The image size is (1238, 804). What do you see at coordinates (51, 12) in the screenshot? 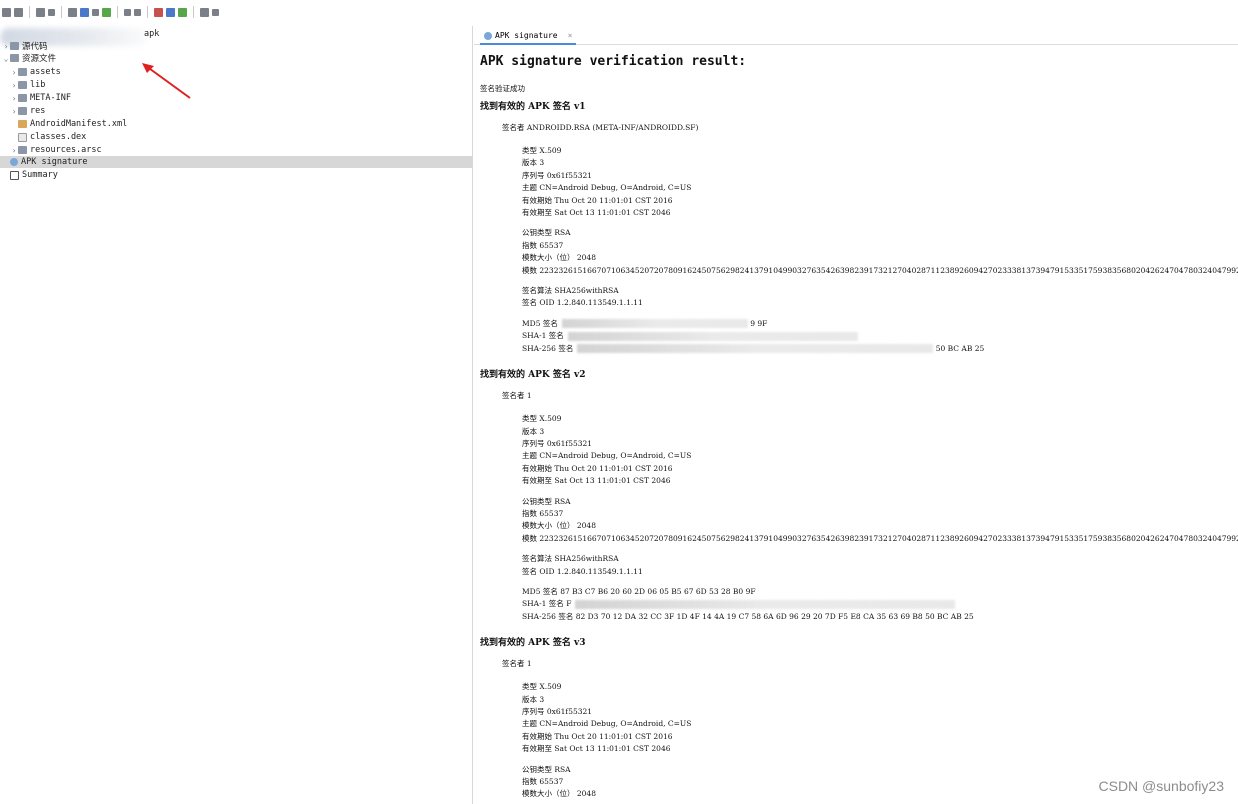
I see `export-icon` at bounding box center [51, 12].